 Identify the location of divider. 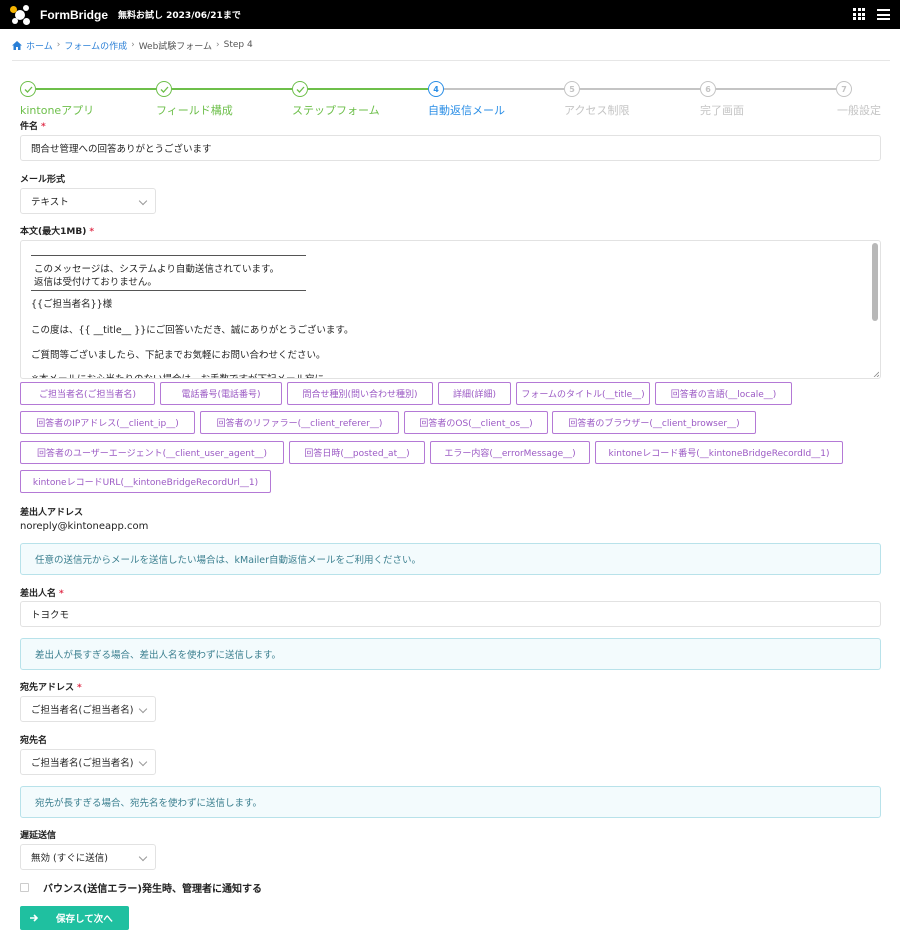
(451, 60).